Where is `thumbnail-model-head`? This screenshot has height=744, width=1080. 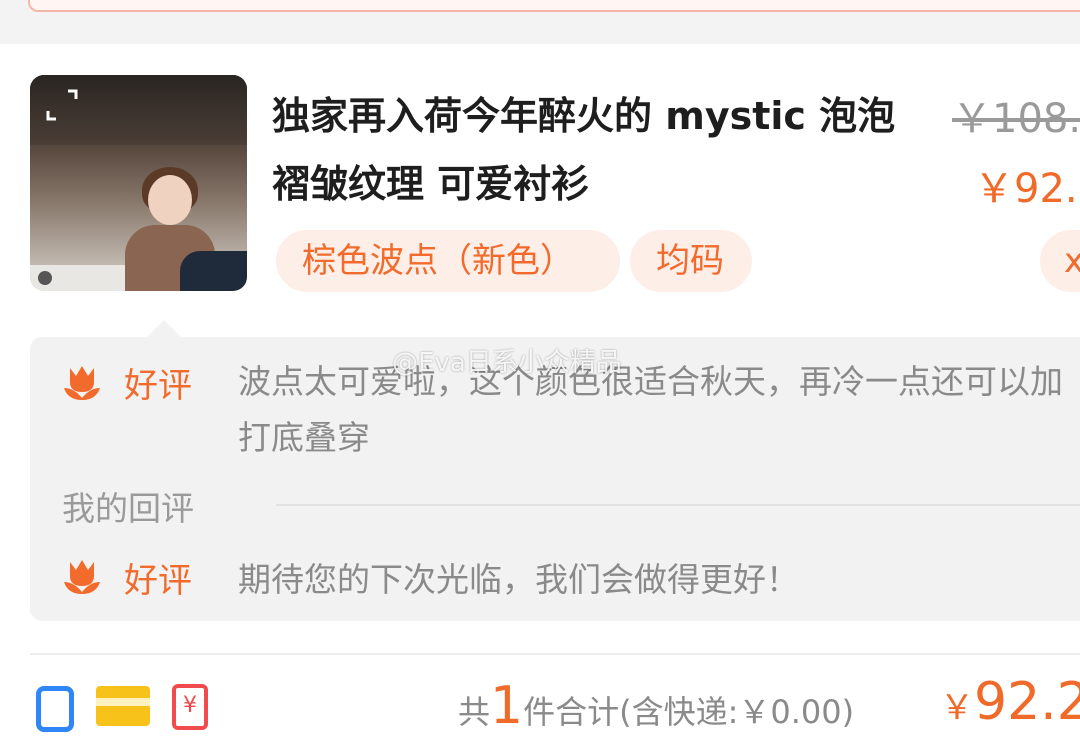
thumbnail-model-head is located at coordinates (170, 200).